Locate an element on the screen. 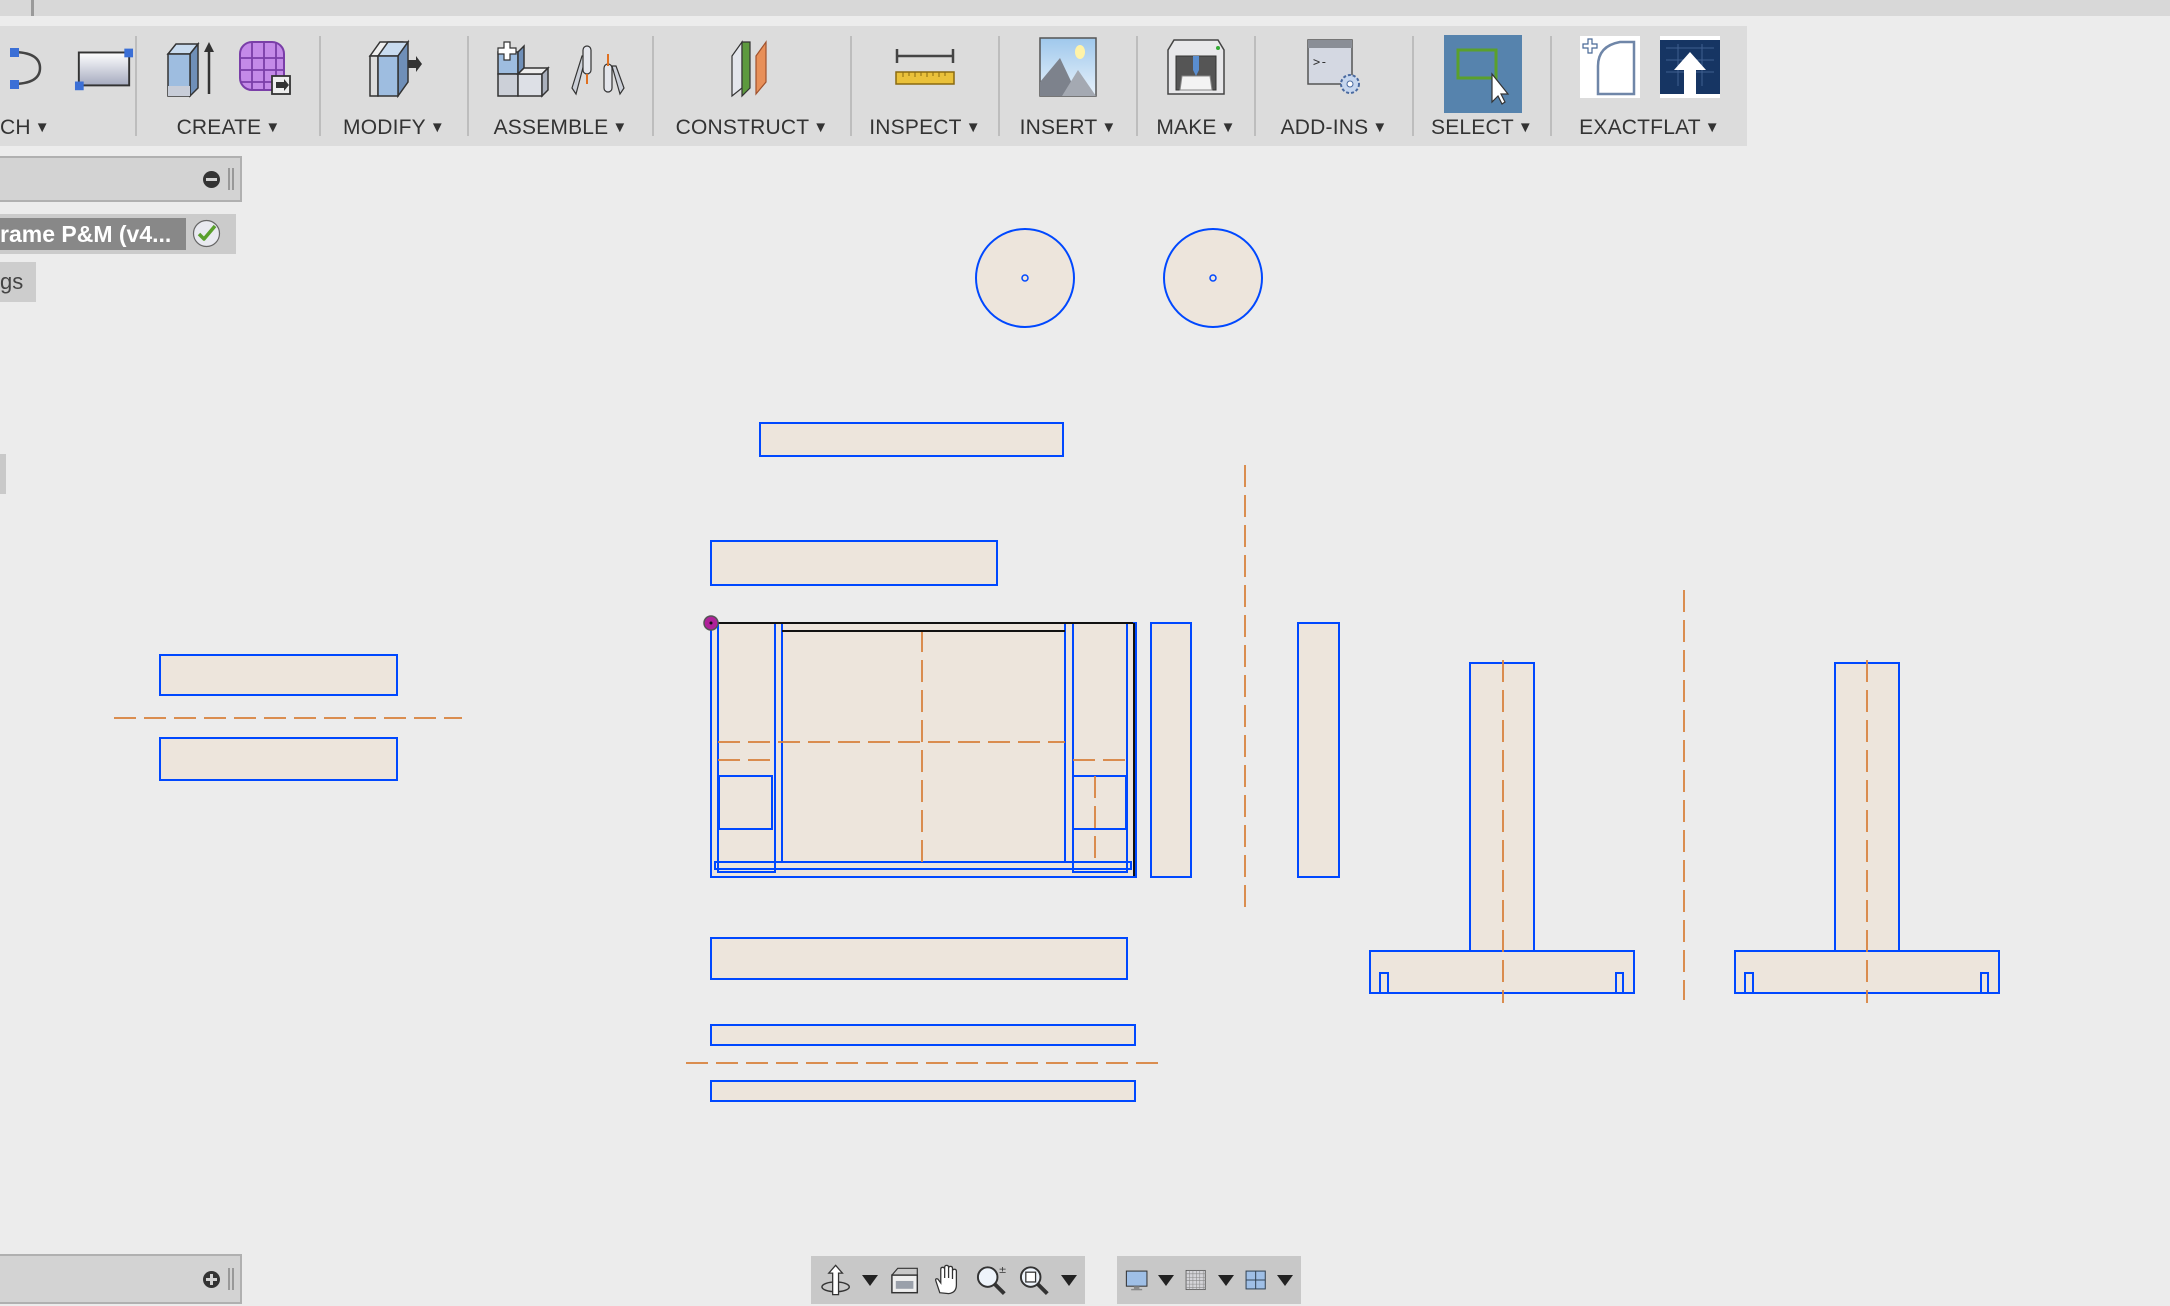 This screenshot has width=2170, height=1306. pan-icon is located at coordinates (947, 1280).